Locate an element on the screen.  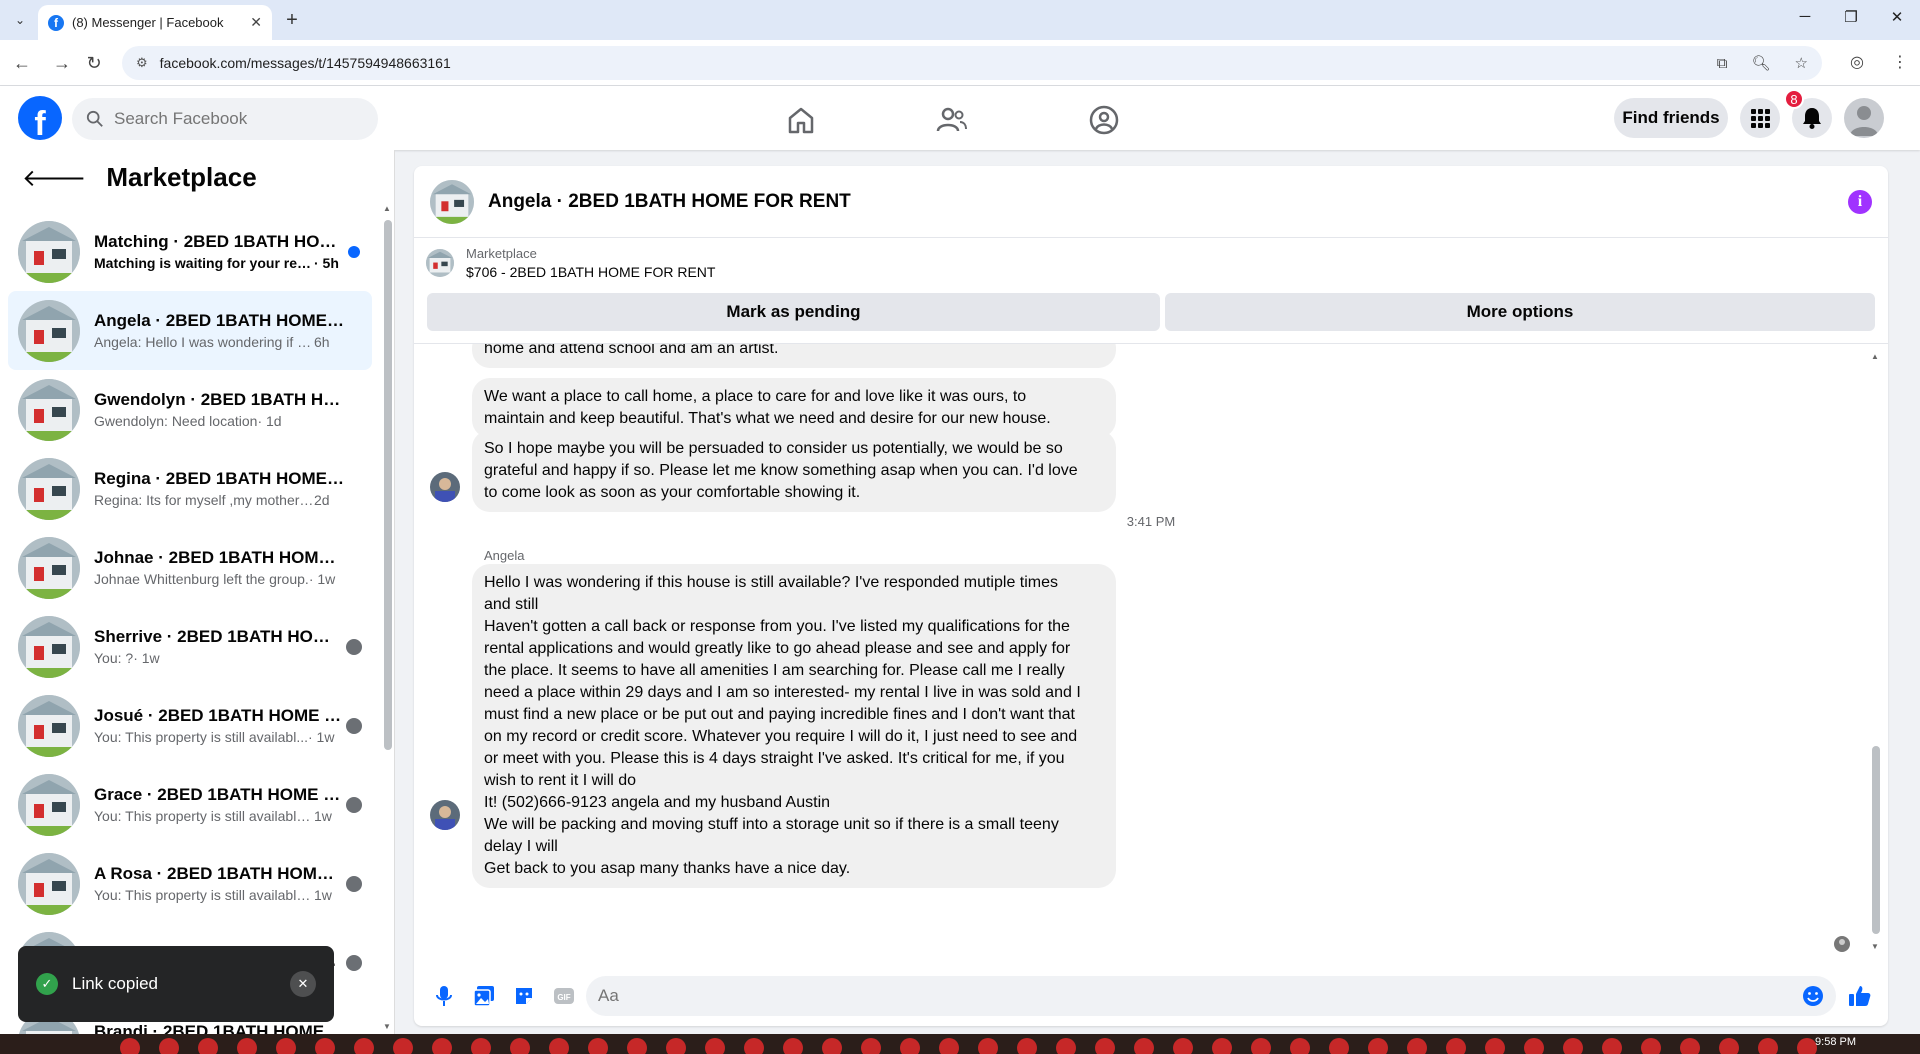
message-input-box is located at coordinates (1211, 996).